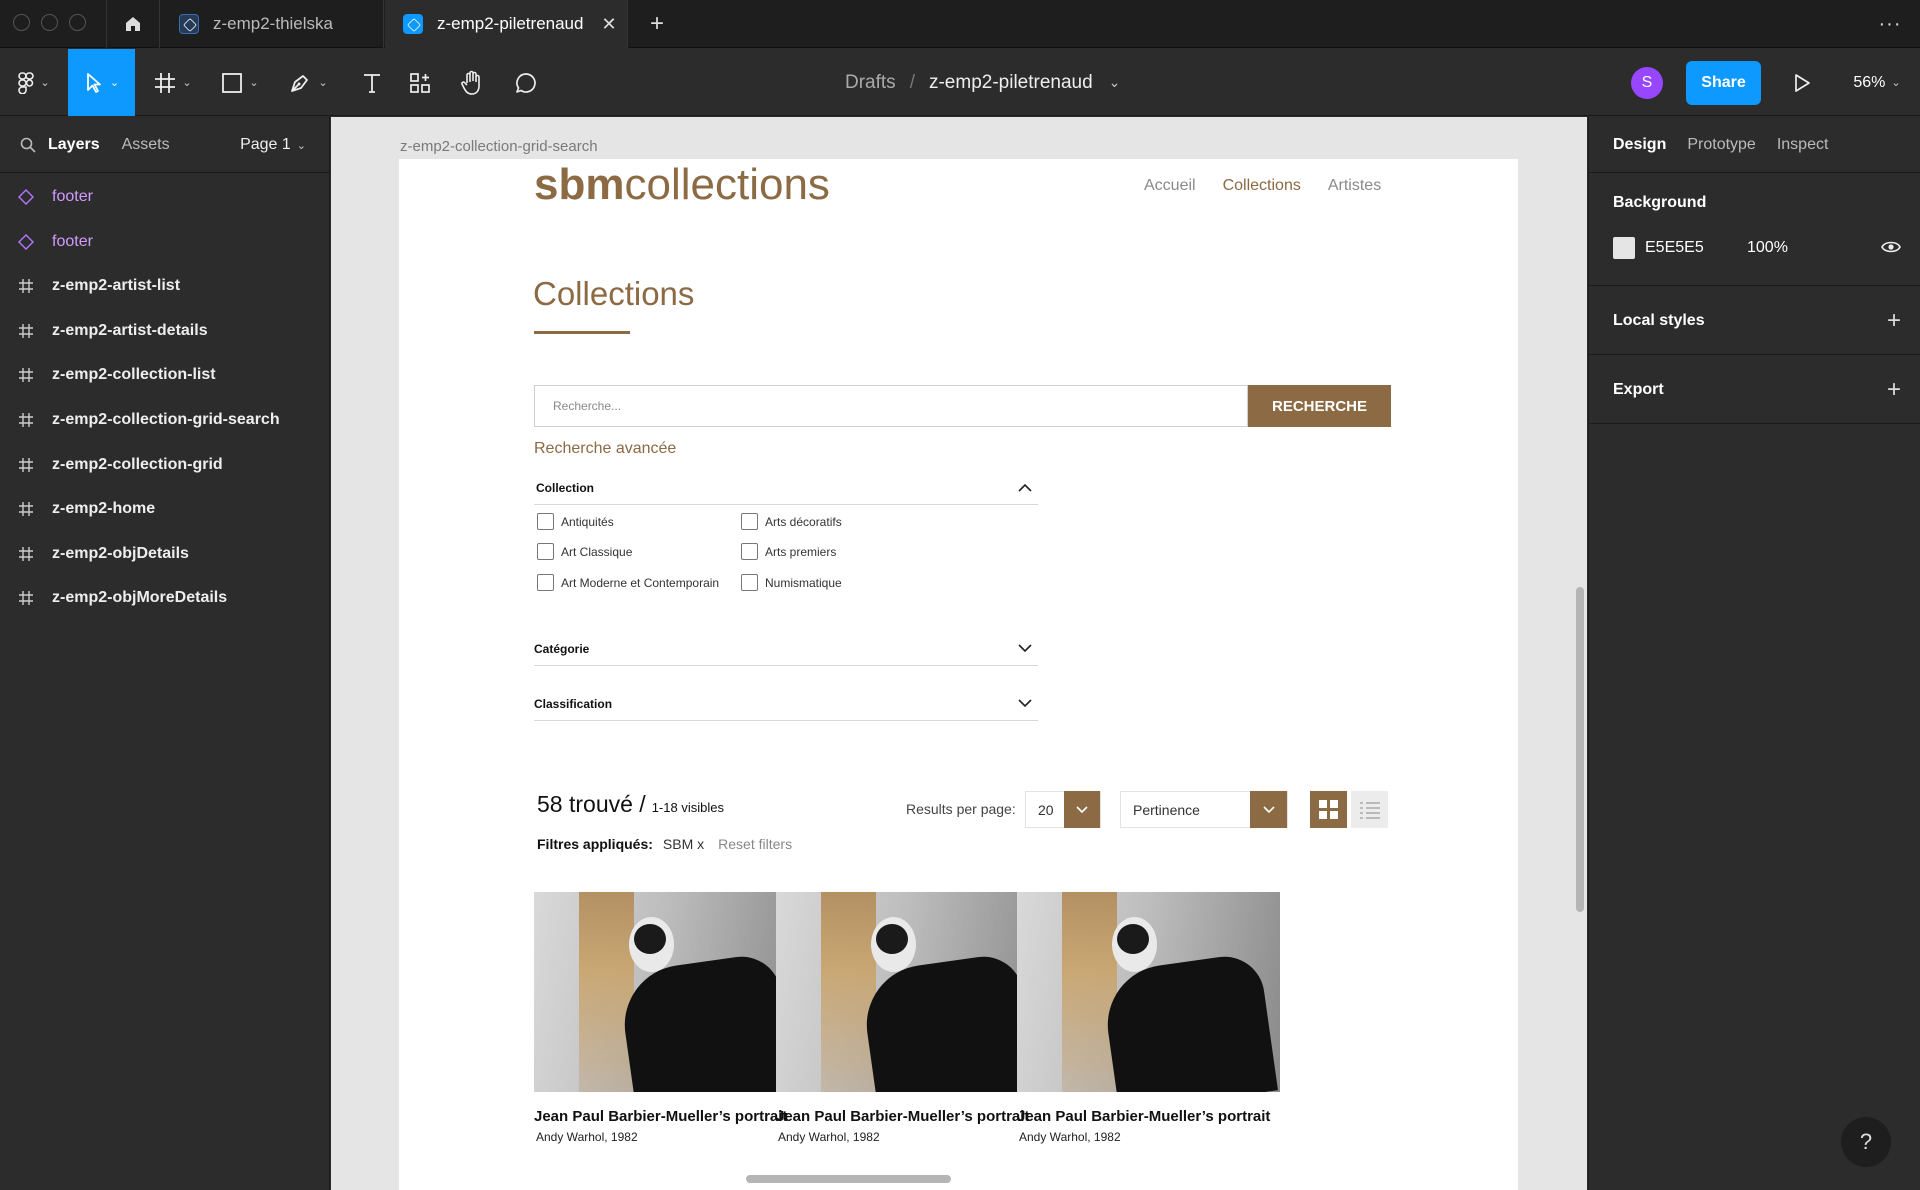 This screenshot has height=1190, width=1920. What do you see at coordinates (165, 465) in the screenshot?
I see `layer-item: z-emp2-collection-grid` at bounding box center [165, 465].